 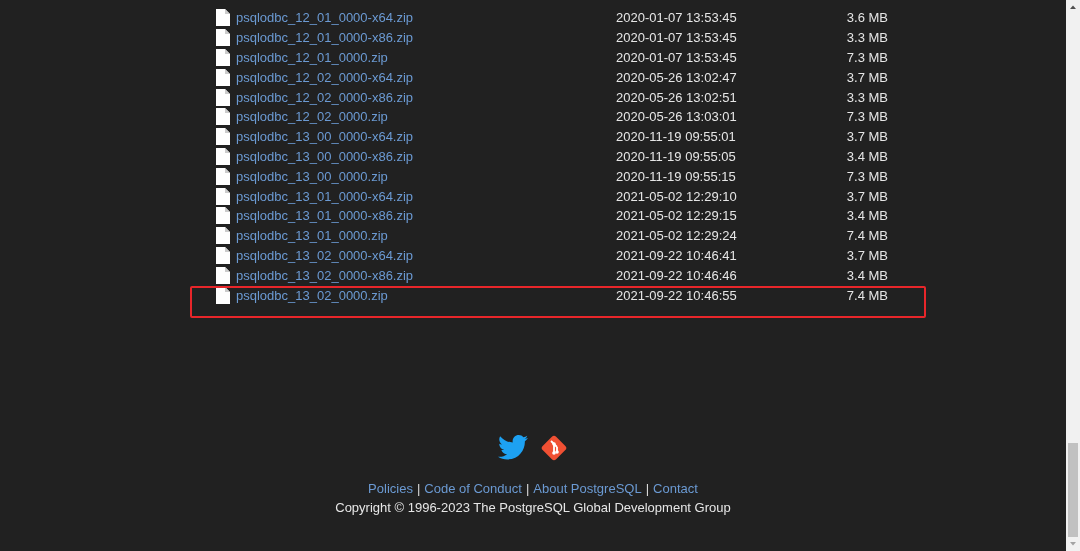 What do you see at coordinates (677, 216) in the screenshot?
I see `date-cell-text: 2021-05-02 12:29:15` at bounding box center [677, 216].